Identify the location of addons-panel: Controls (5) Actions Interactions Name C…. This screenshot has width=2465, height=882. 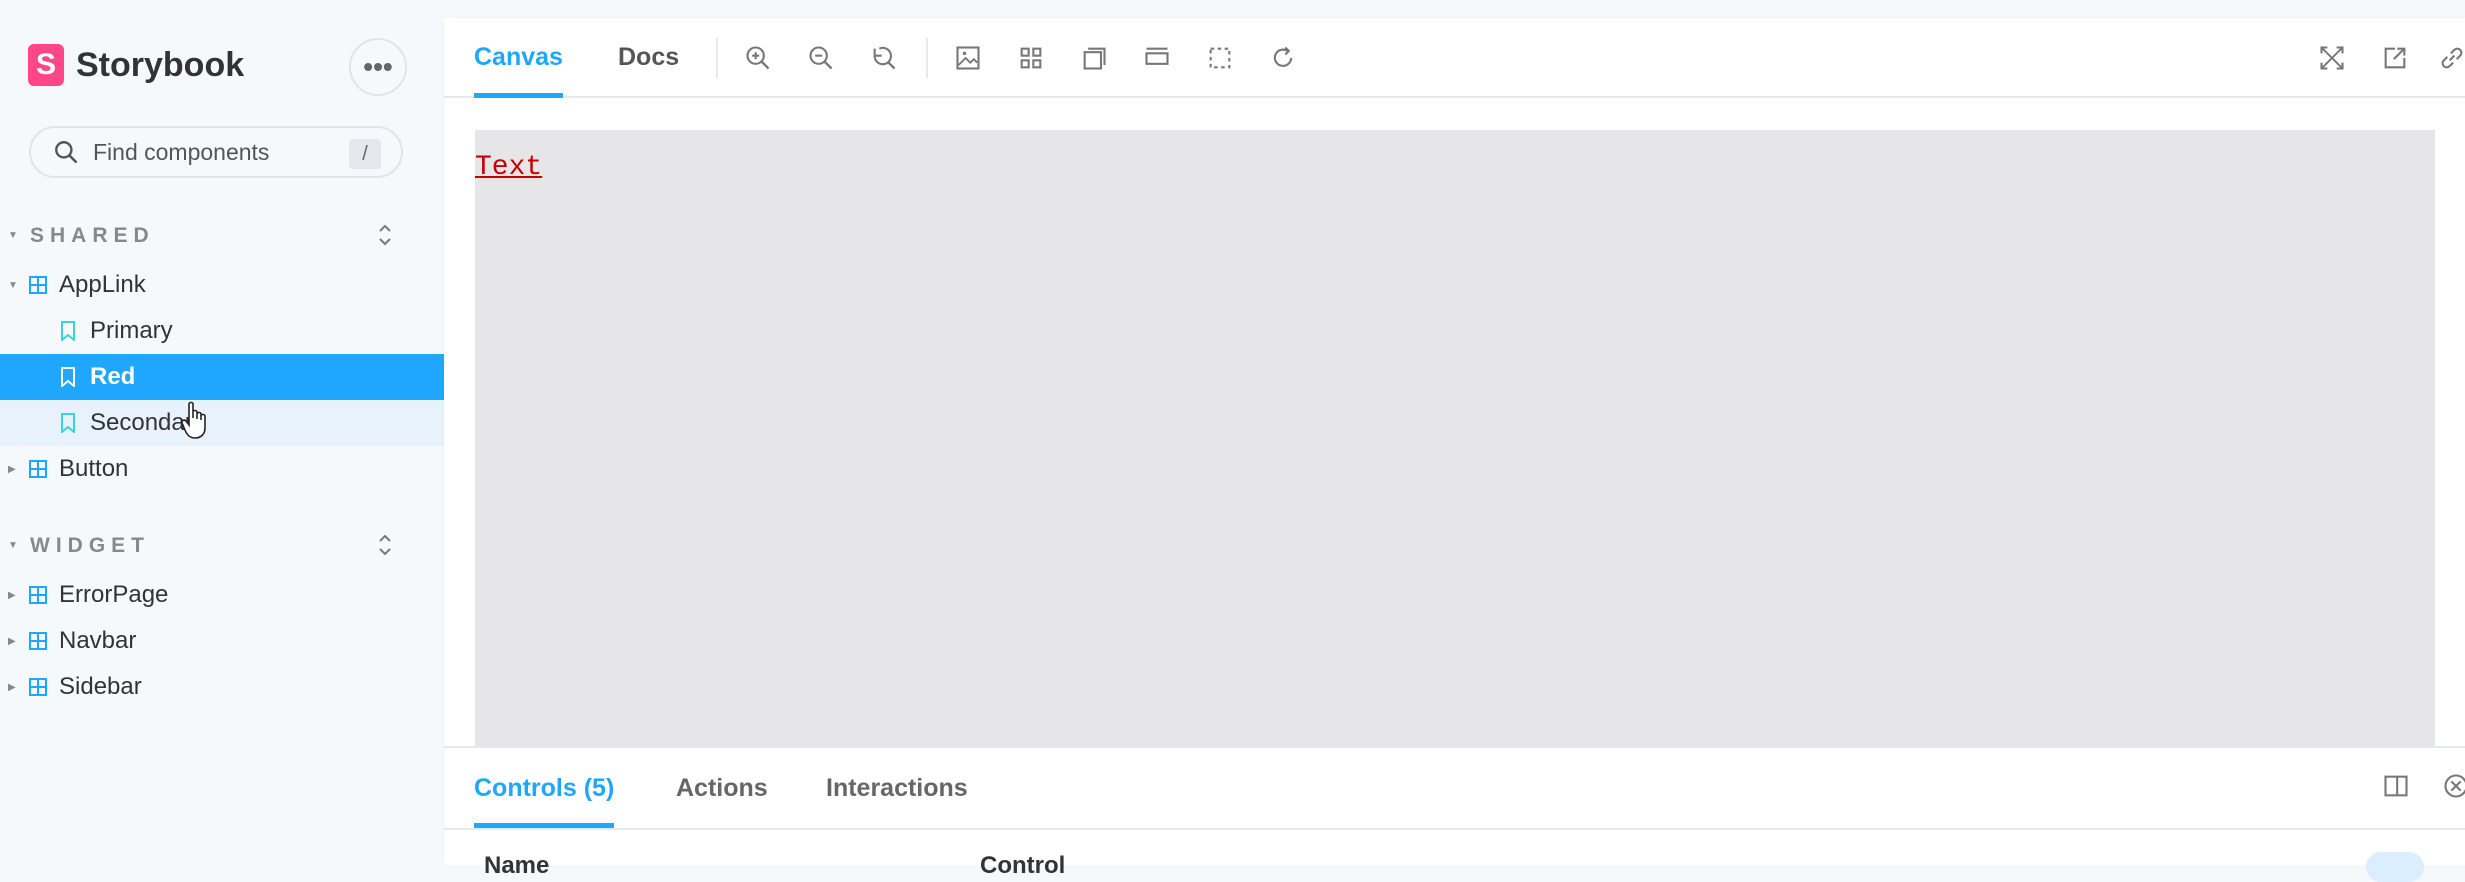
(1454, 805).